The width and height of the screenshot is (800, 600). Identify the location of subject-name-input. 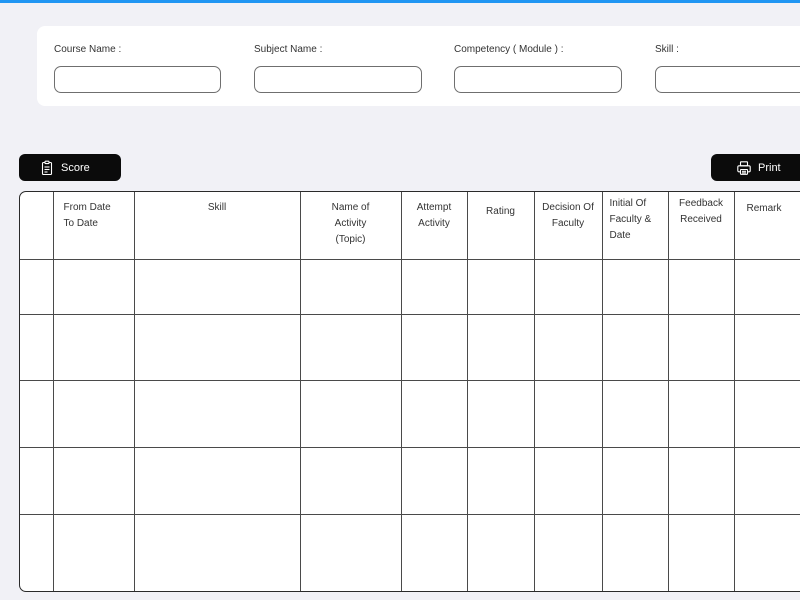
(338, 79).